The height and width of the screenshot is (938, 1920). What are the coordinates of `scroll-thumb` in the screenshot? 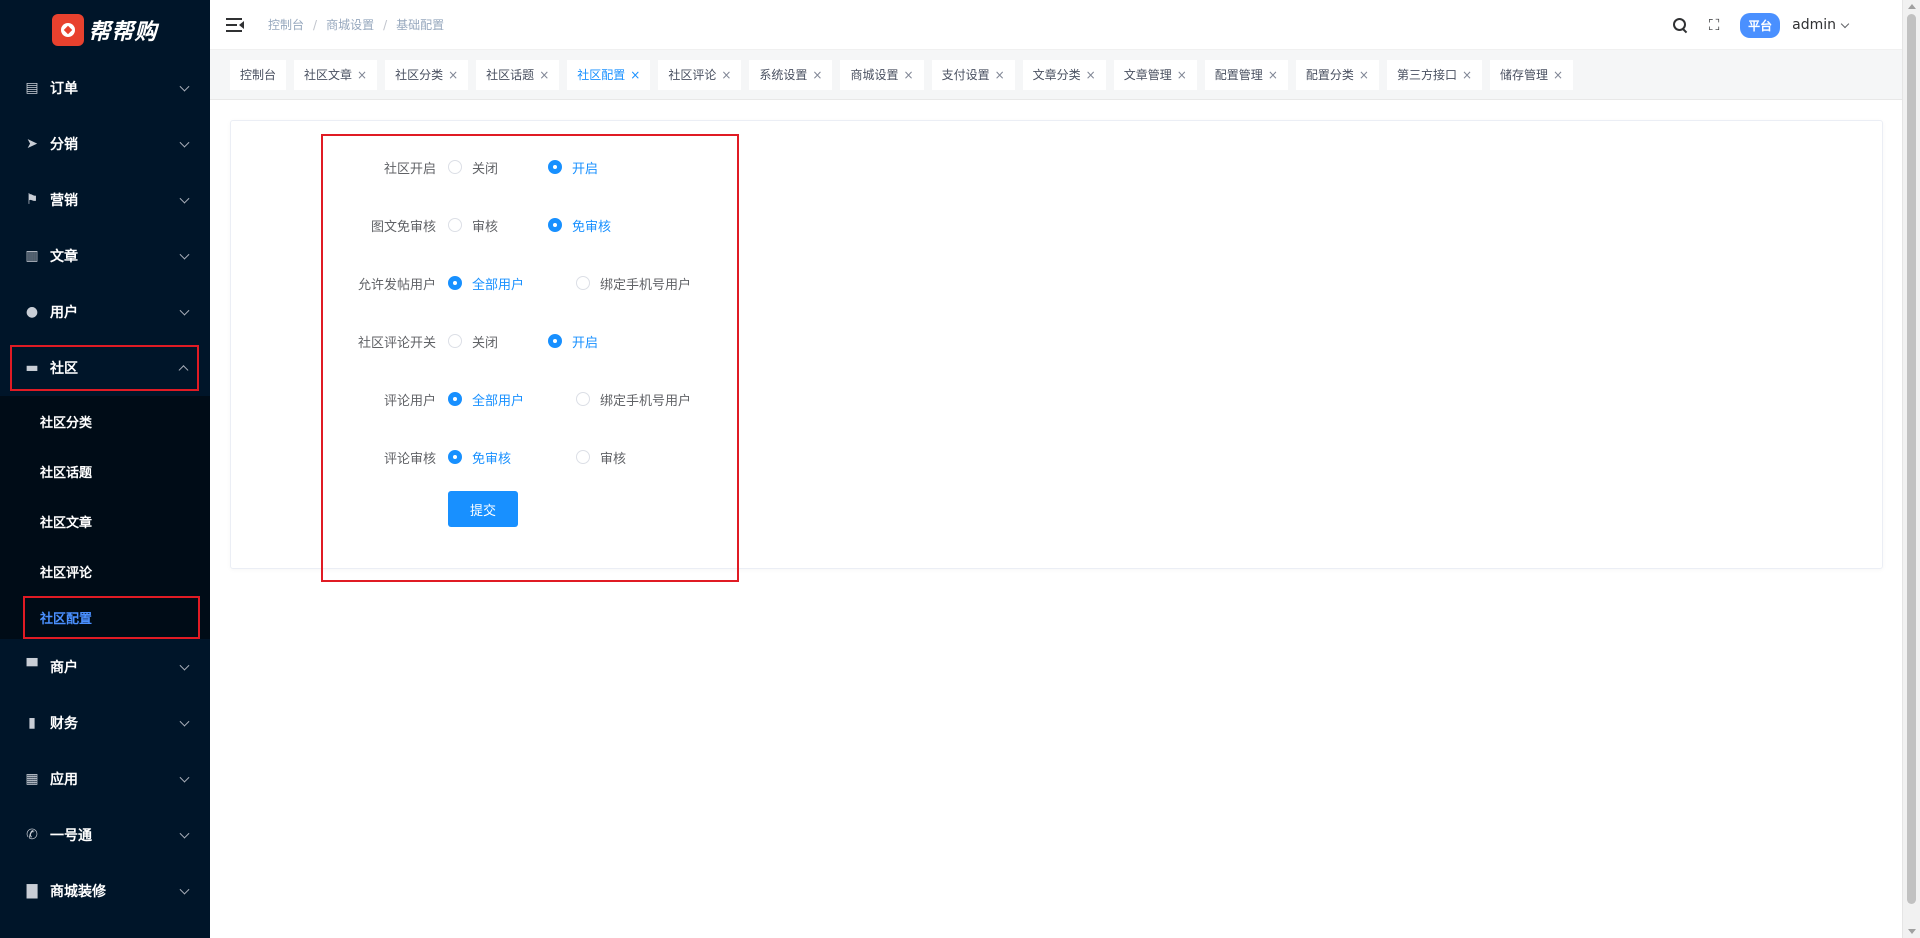 It's located at (1911, 459).